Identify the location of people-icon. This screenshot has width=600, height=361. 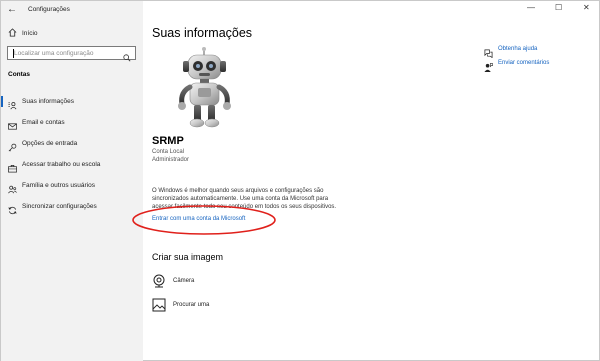
(12, 187).